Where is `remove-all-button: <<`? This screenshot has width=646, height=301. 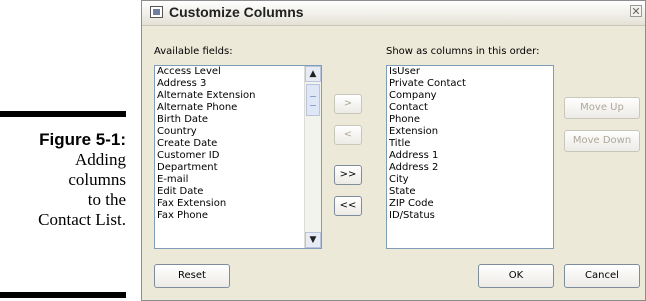
remove-all-button: << is located at coordinates (348, 206).